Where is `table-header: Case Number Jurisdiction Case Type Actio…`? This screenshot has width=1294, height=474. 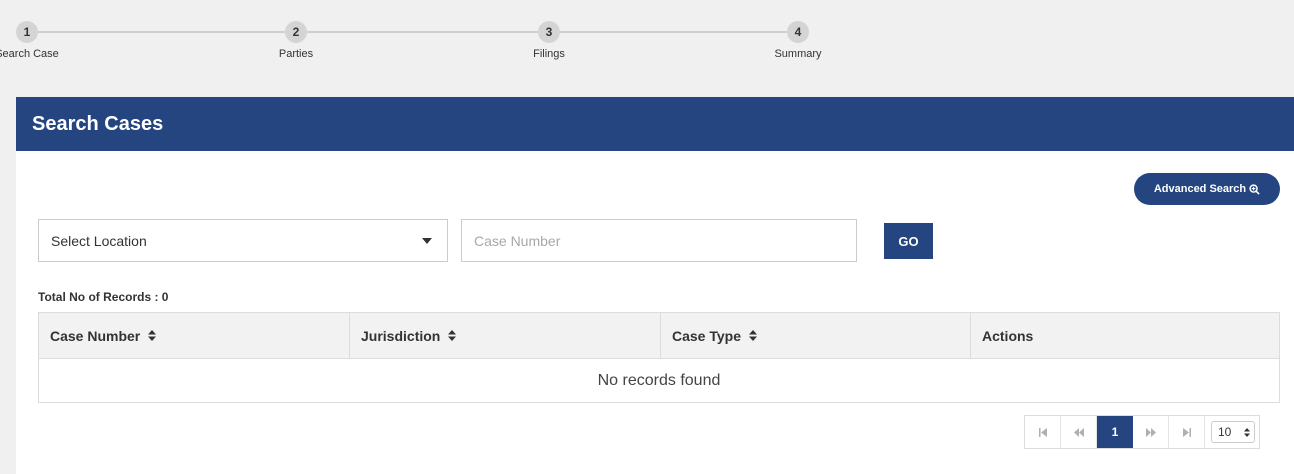 table-header: Case Number Jurisdiction Case Type Actio… is located at coordinates (659, 336).